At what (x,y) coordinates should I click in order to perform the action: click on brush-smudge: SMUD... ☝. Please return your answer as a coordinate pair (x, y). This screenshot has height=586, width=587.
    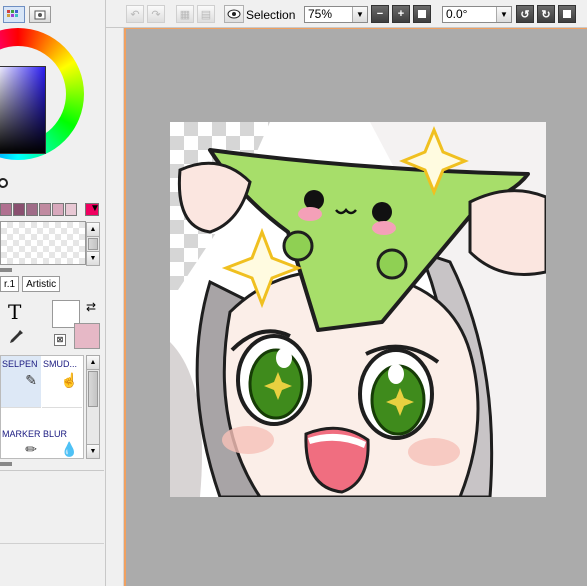
    Looking at the image, I should click on (62, 382).